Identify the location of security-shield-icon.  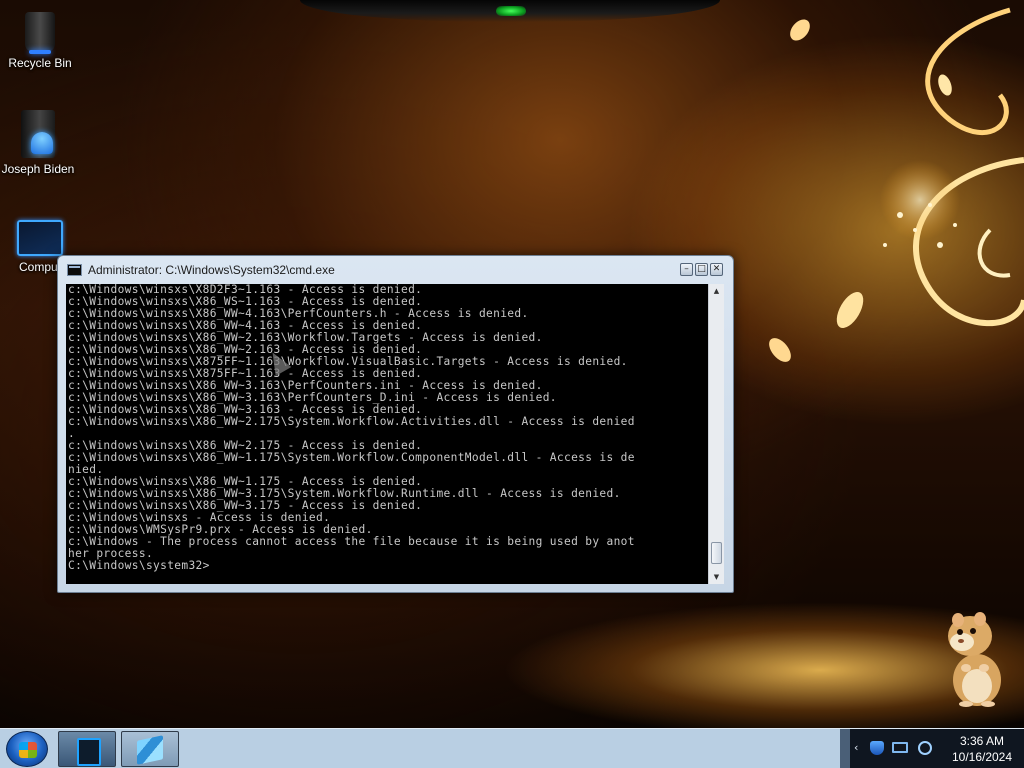
(877, 748).